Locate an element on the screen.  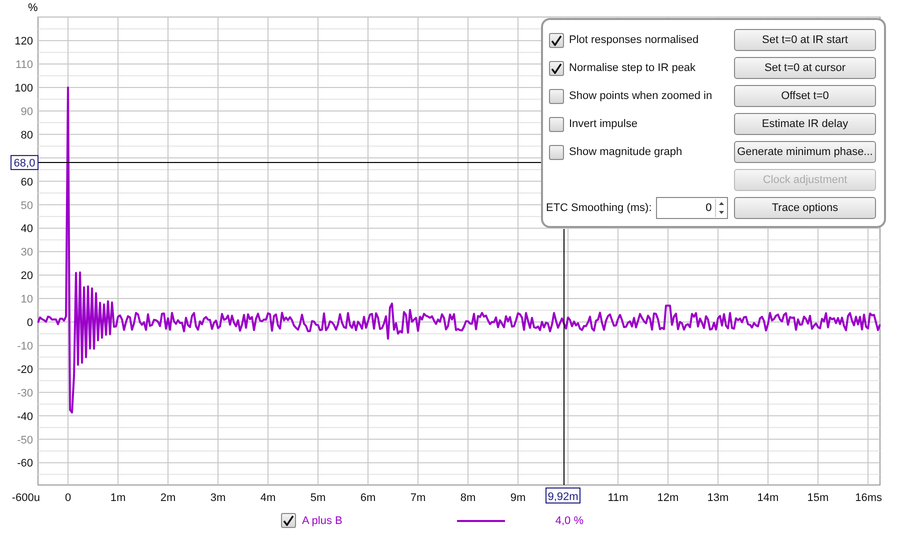
x-tick-label: -600u is located at coordinates (26, 498).